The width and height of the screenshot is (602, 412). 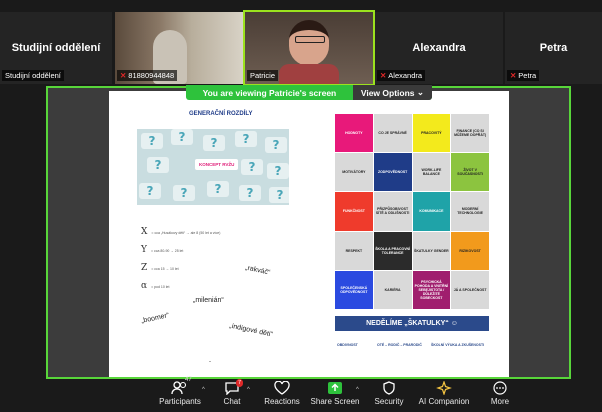 I want to click on grid-cell: MODERNÍ TECHNOLOGIE, so click(x=470, y=211).